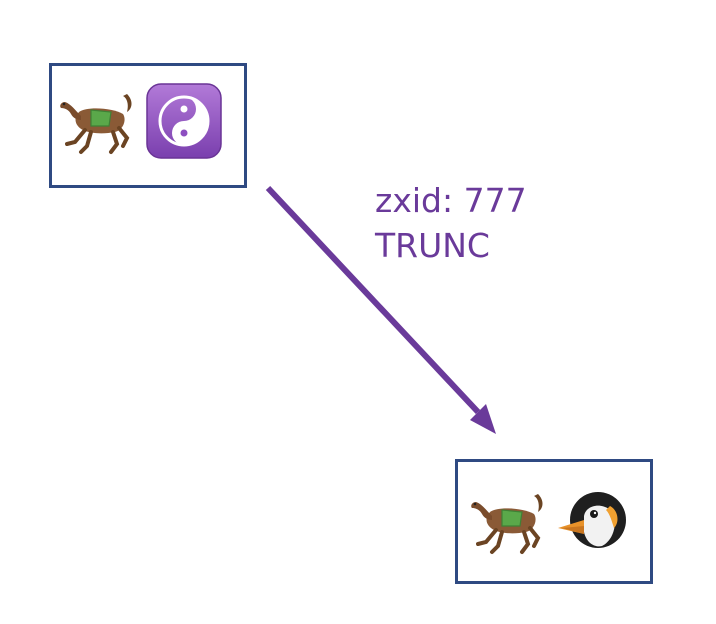 The image size is (716, 624). What do you see at coordinates (554, 521) in the screenshot?
I see `target-node` at bounding box center [554, 521].